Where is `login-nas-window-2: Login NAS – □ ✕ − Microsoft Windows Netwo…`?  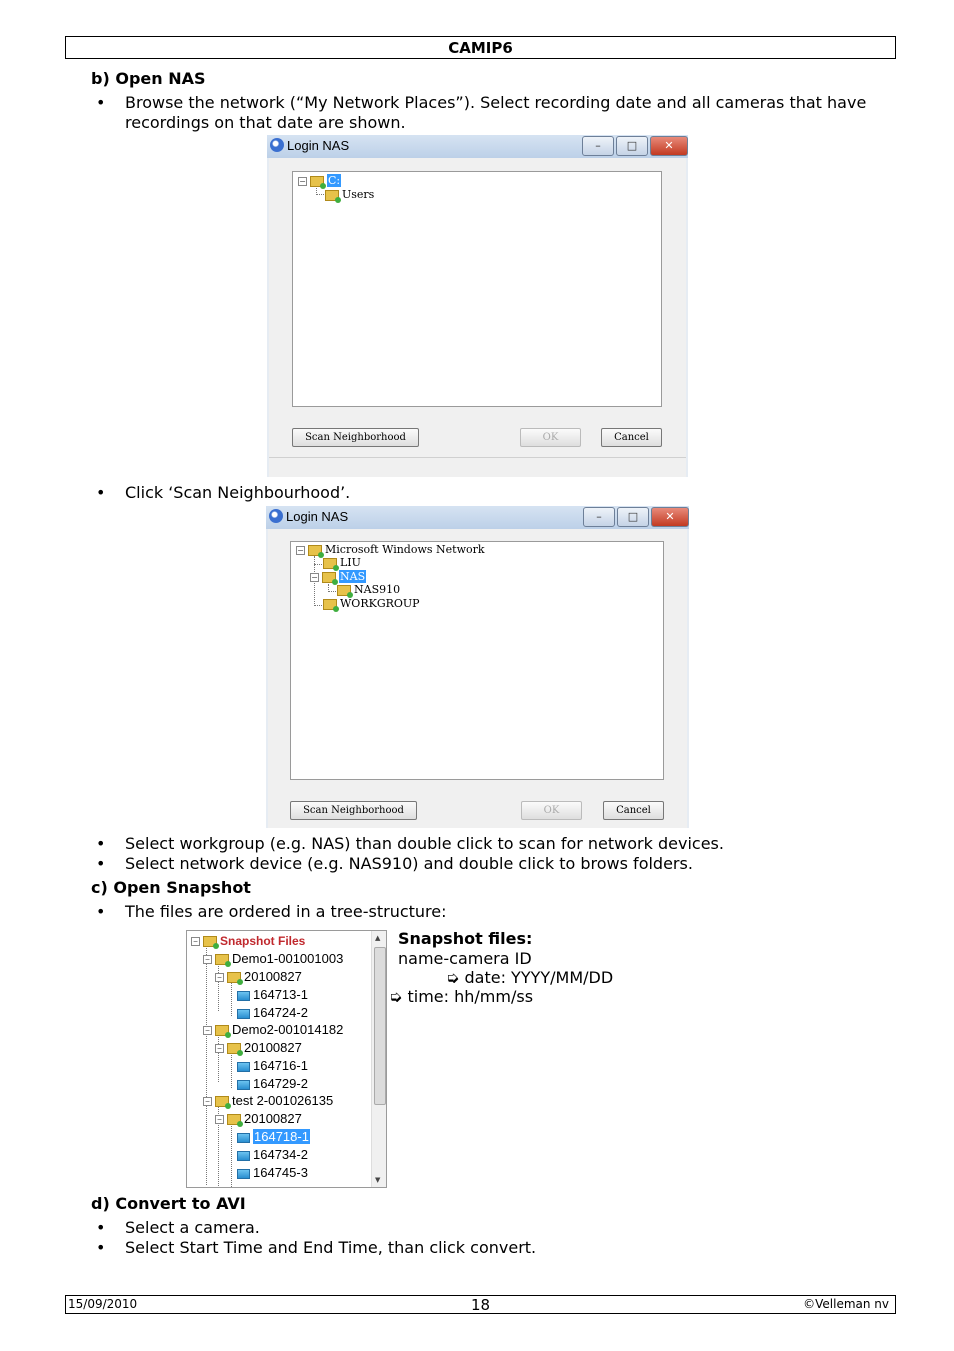
login-nas-window-2: Login NAS – □ ✕ − Microsoft Windows Netwo… is located at coordinates (477, 667).